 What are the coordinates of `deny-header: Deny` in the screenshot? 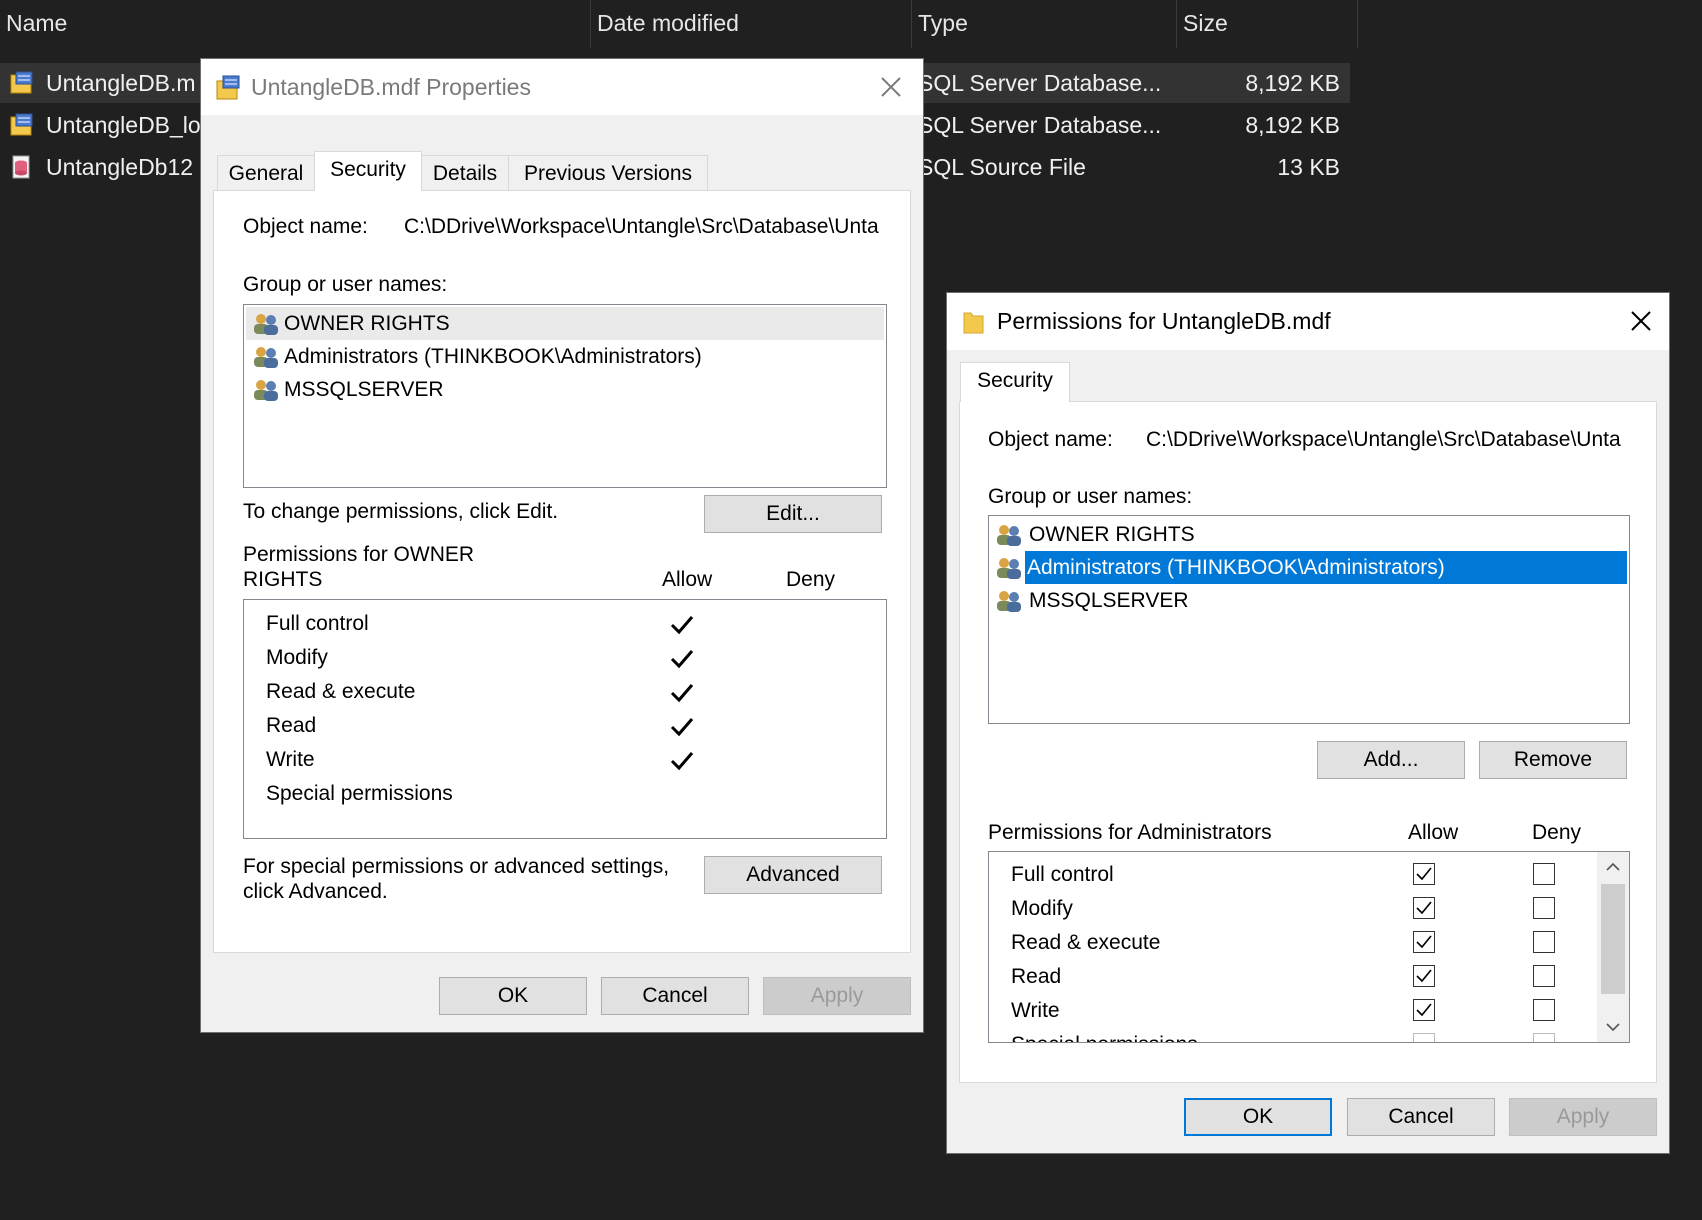 It's located at (1557, 832).